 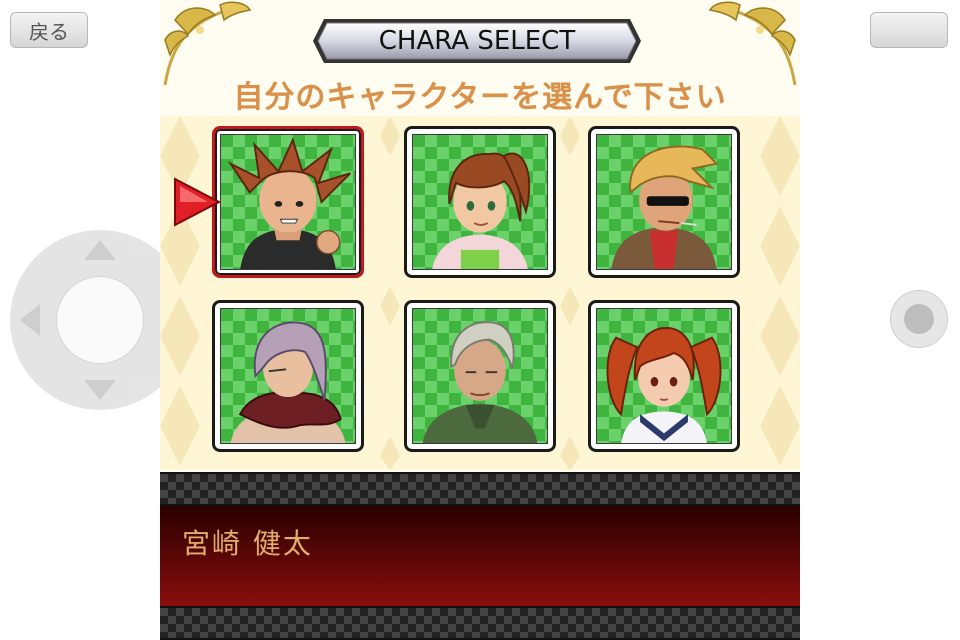 What do you see at coordinates (100, 250) in the screenshot?
I see `dpad-up-arrow-icon` at bounding box center [100, 250].